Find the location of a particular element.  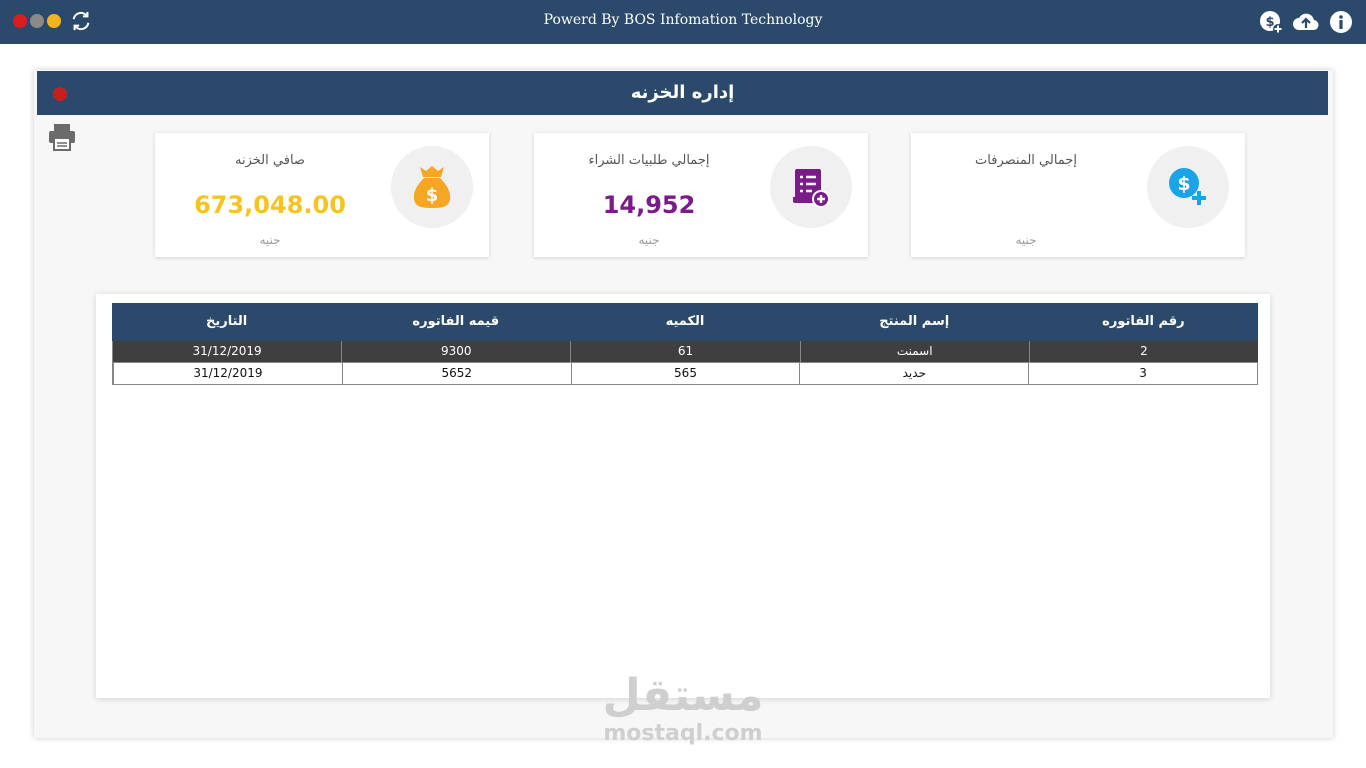

panel-header: إداره الخزنه is located at coordinates (682, 93).